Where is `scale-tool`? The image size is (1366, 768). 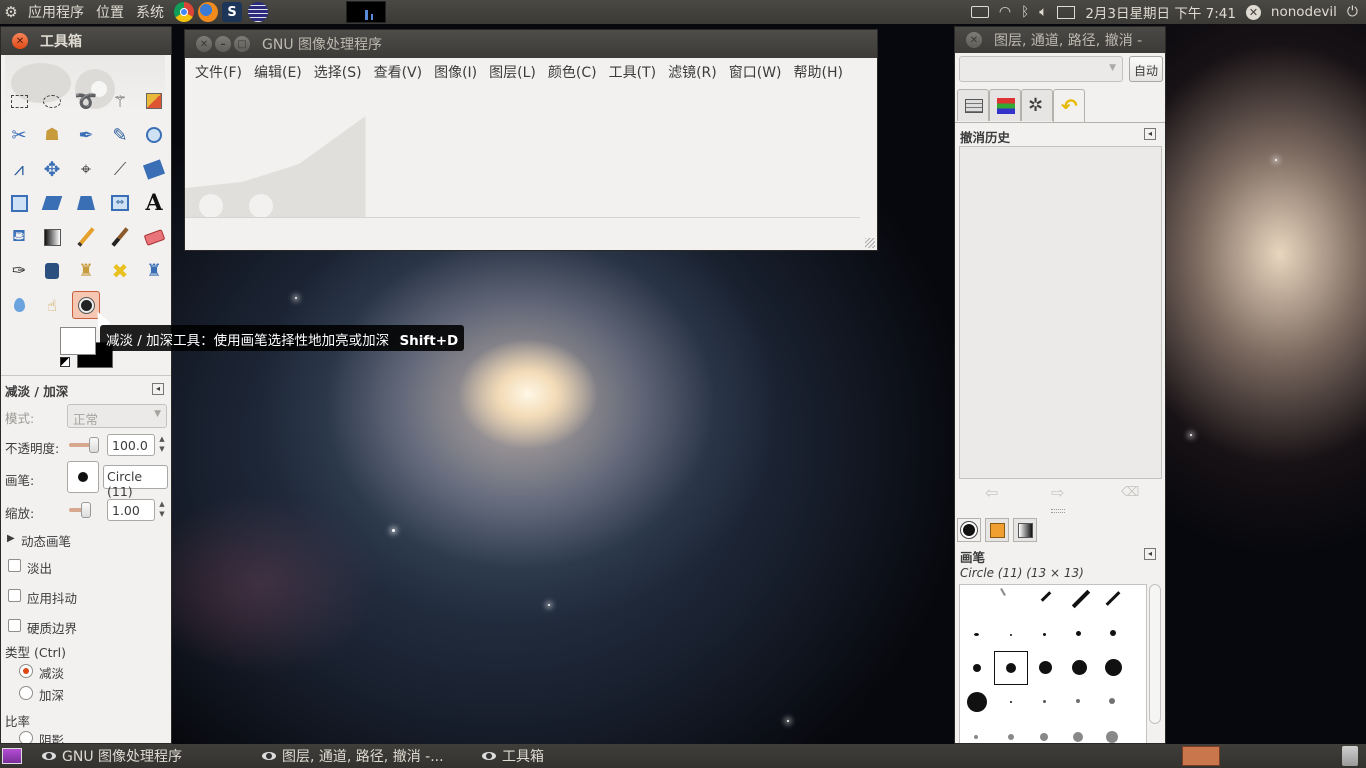 scale-tool is located at coordinates (19, 203).